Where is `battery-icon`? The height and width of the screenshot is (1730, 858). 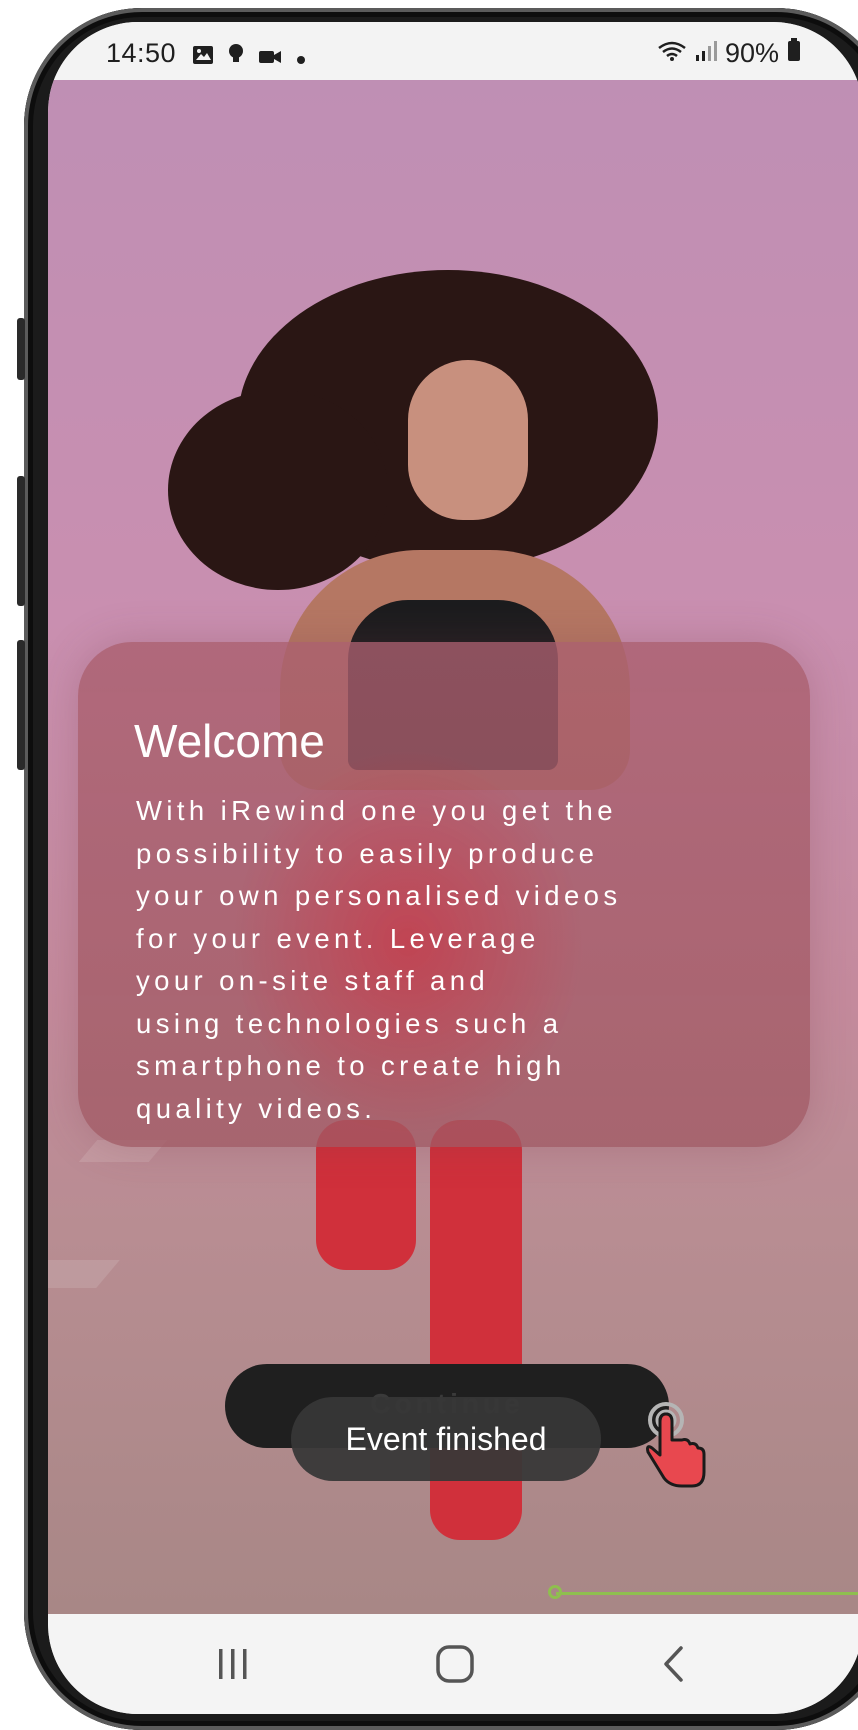
battery-icon is located at coordinates (794, 53).